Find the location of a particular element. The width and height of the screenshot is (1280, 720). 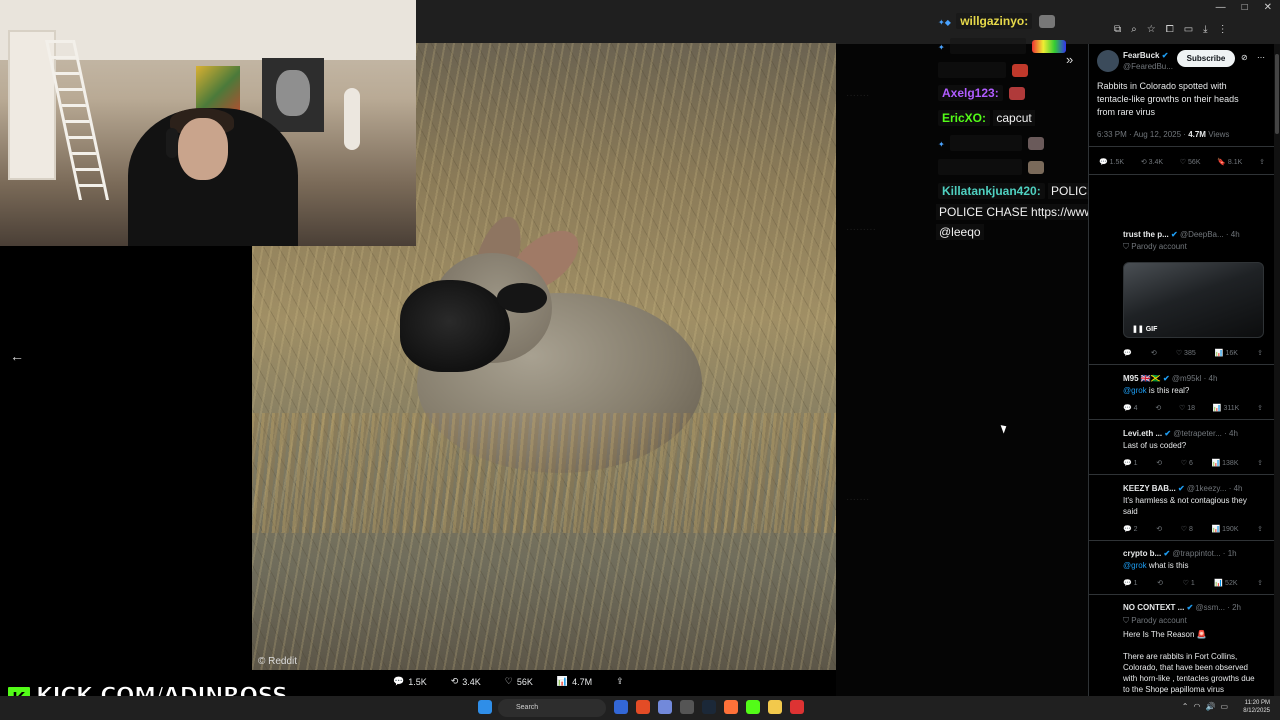

like-button: ♡ 1 is located at coordinates (1189, 583).